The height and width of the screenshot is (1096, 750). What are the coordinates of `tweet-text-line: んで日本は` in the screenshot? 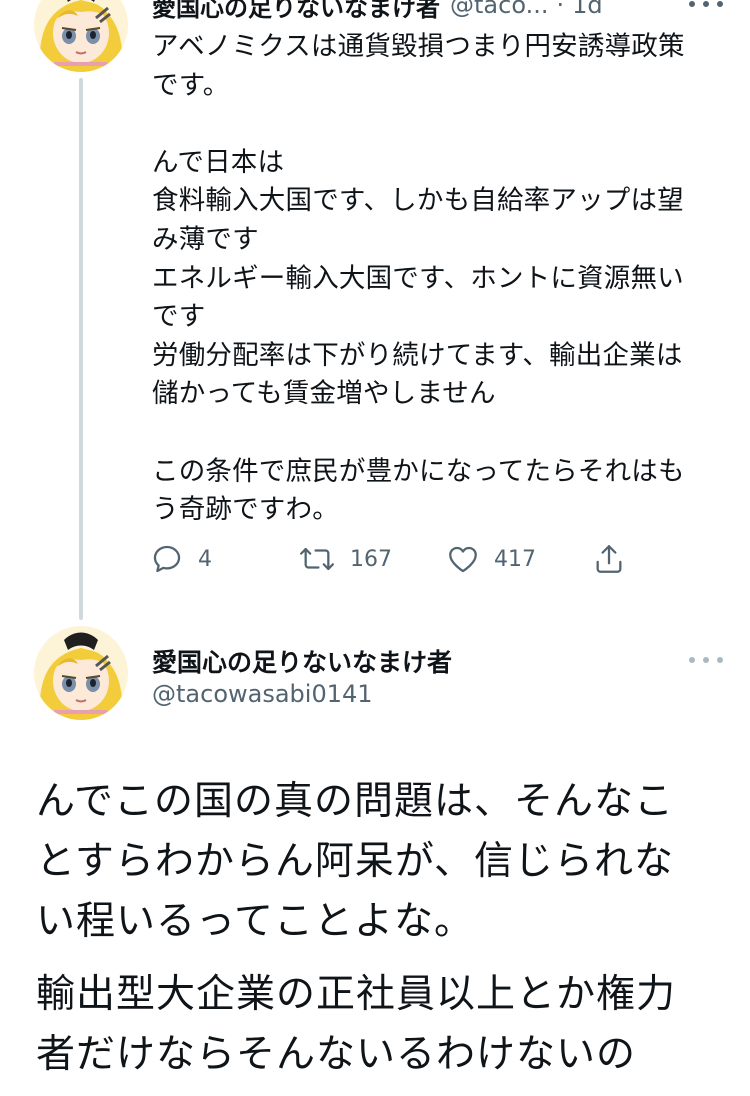 It's located at (218, 162).